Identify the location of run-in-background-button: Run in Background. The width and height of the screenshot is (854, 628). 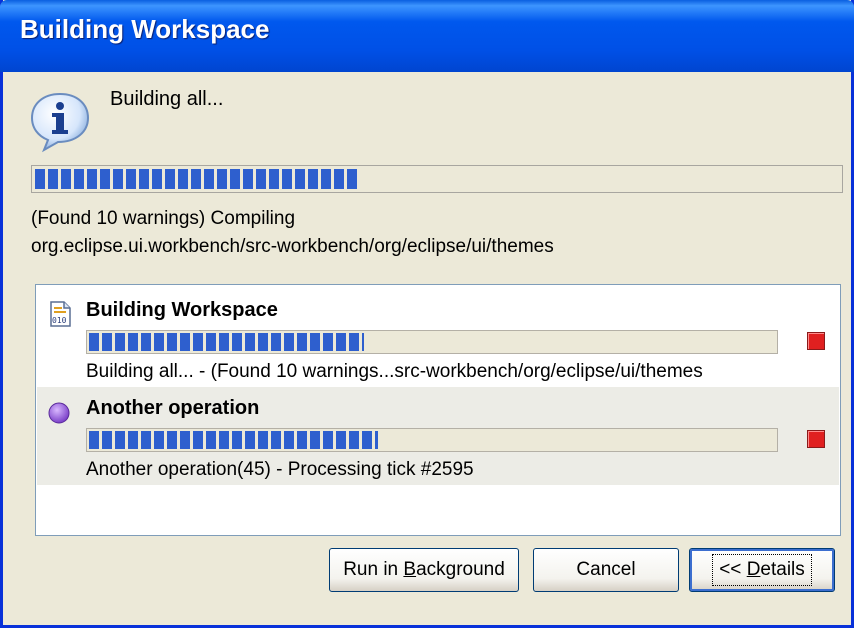
(424, 570).